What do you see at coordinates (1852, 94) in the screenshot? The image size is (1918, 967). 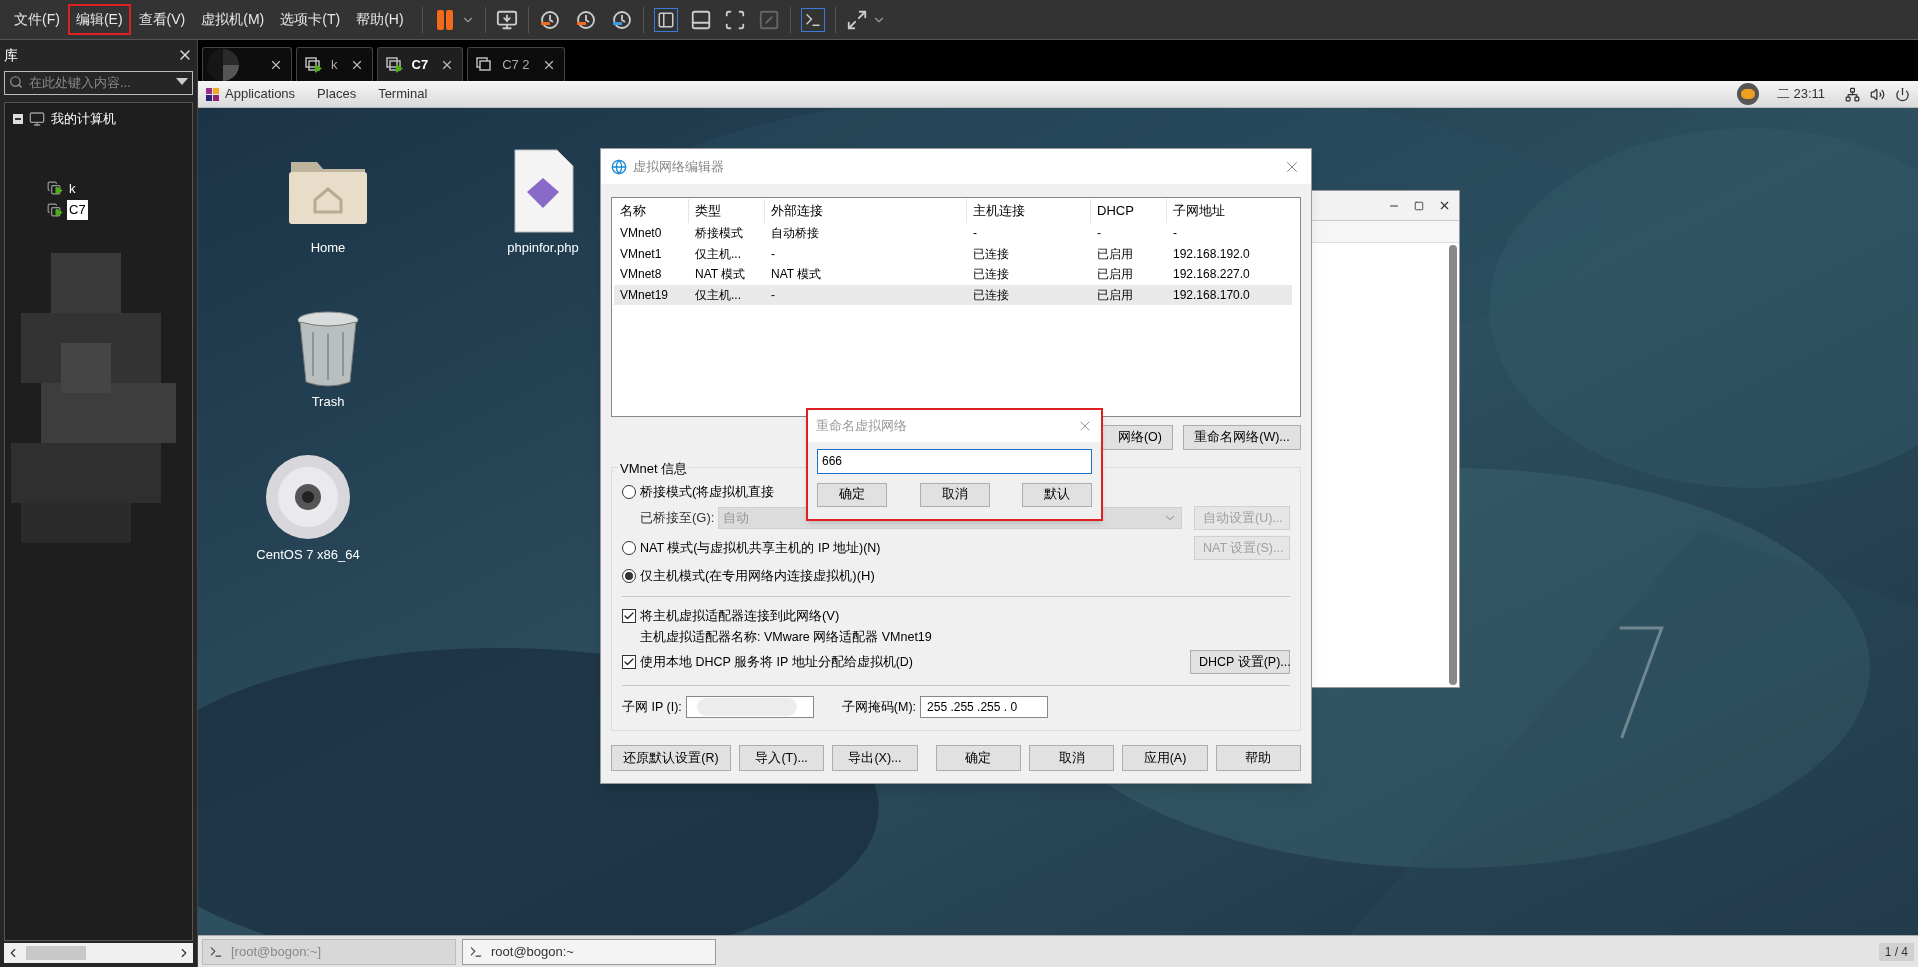 I see `network-icon` at bounding box center [1852, 94].